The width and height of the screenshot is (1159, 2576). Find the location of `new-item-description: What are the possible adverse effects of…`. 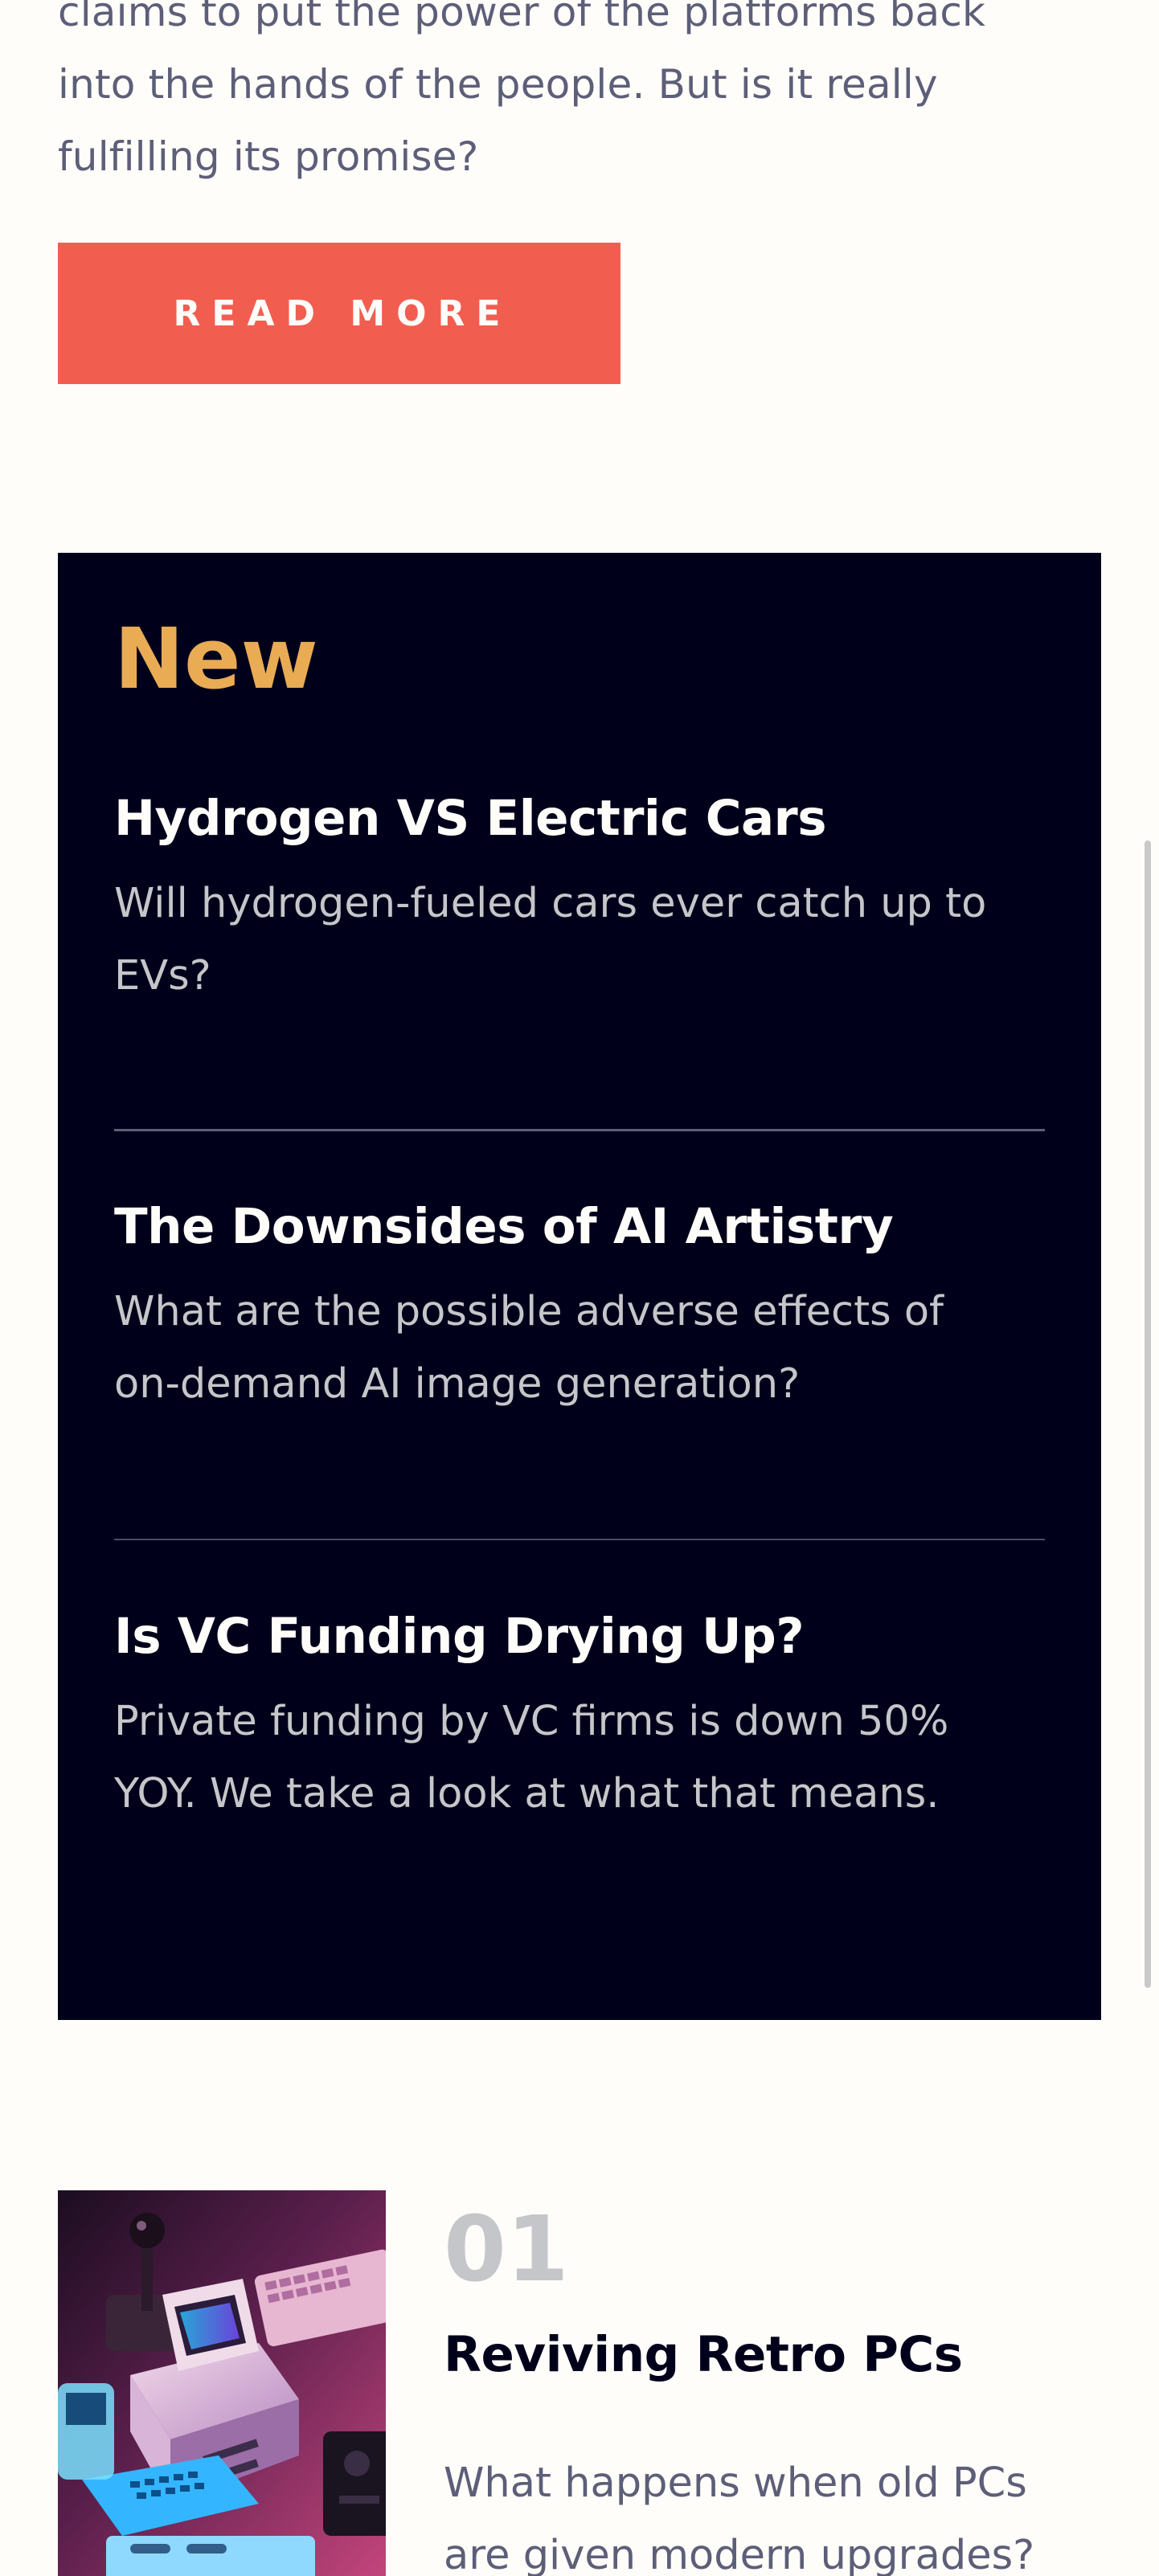

new-item-description: What are the possible adverse effects of… is located at coordinates (580, 1348).